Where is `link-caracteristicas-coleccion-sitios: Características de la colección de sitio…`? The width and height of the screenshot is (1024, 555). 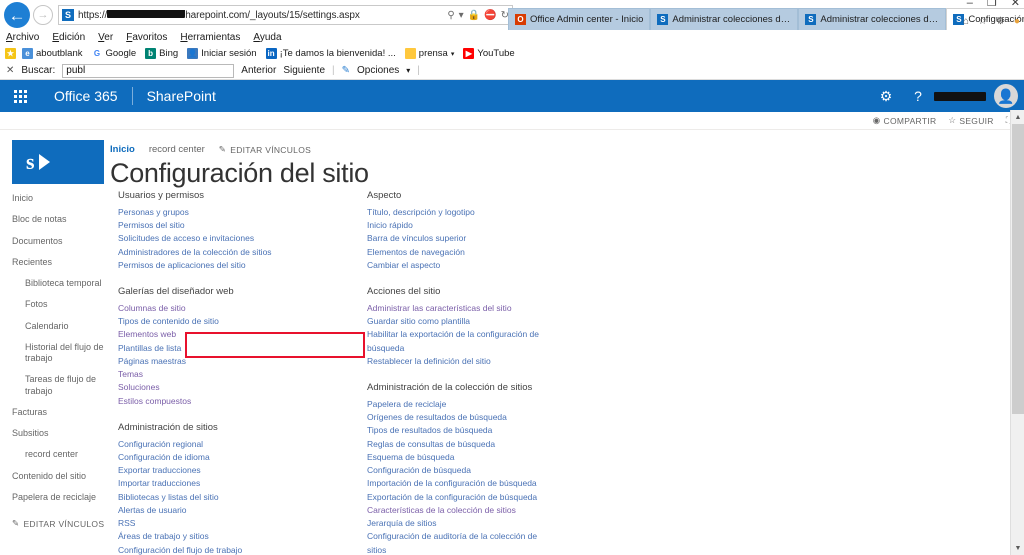 link-caracteristicas-coleccion-sitios: Características de la colección de sitio… is located at coordinates (459, 510).